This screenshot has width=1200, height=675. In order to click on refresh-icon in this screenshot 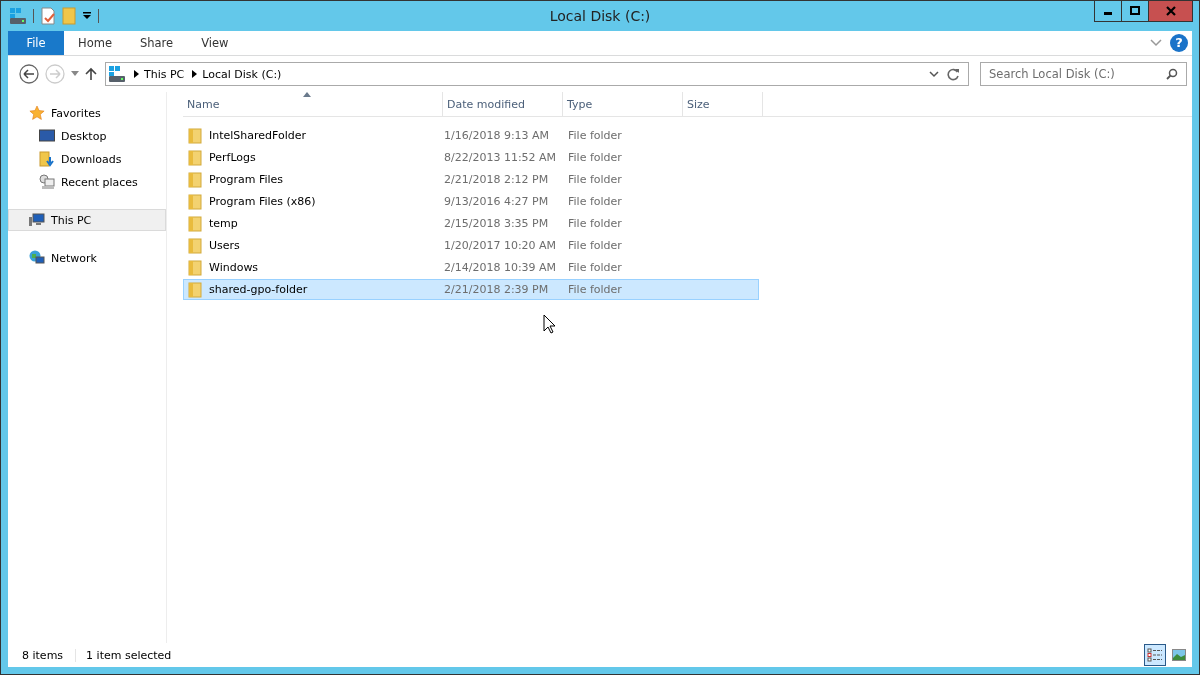, I will do `click(953, 74)`.